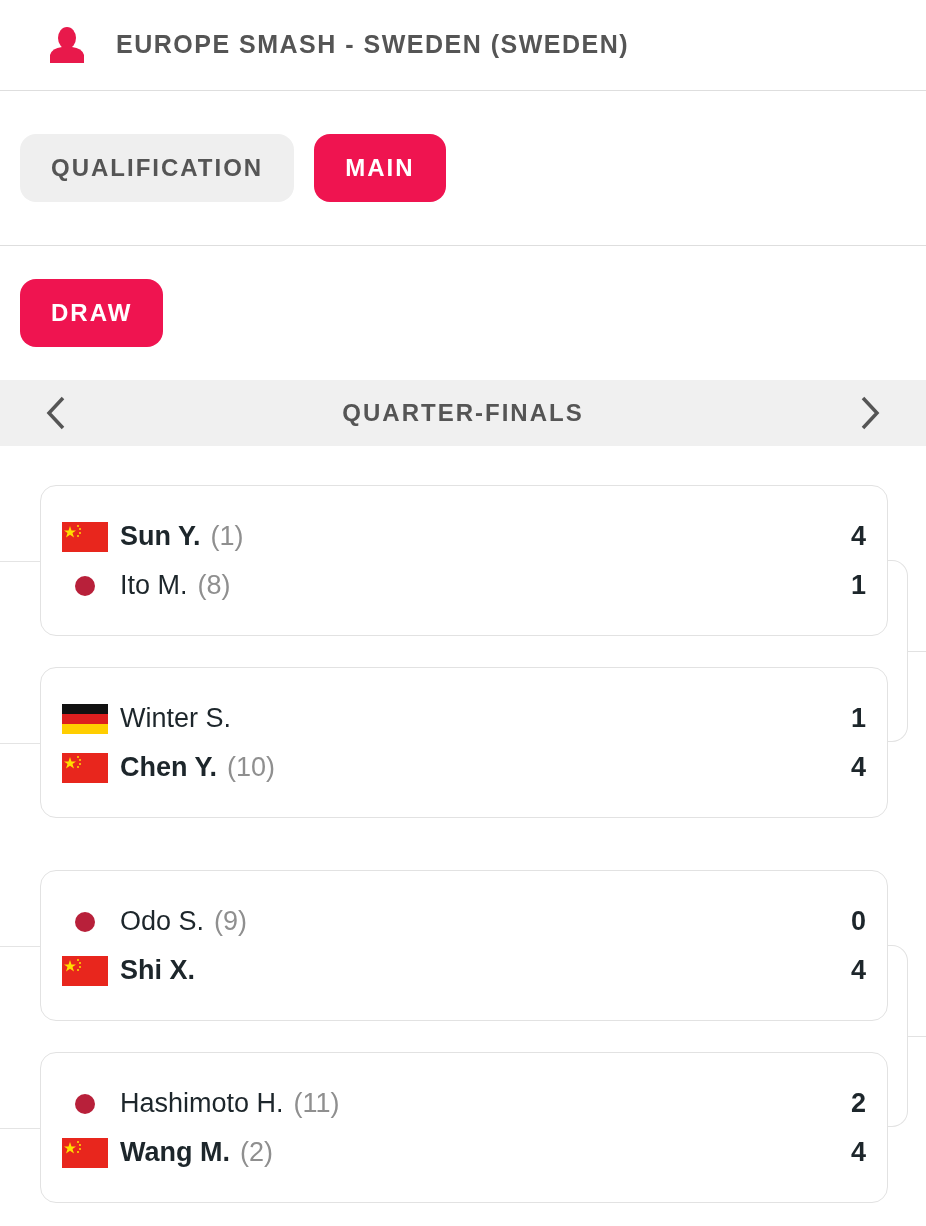  Describe the element at coordinates (202, 1104) in the screenshot. I see `player-name: Hashimoto H.` at that location.